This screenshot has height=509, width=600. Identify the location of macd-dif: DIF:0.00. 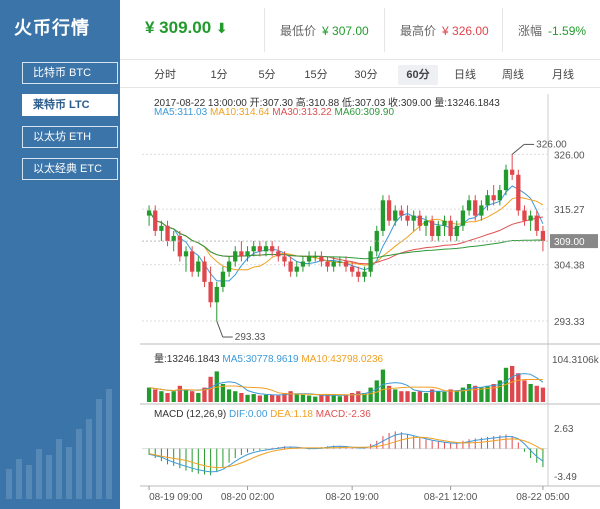
(248, 414).